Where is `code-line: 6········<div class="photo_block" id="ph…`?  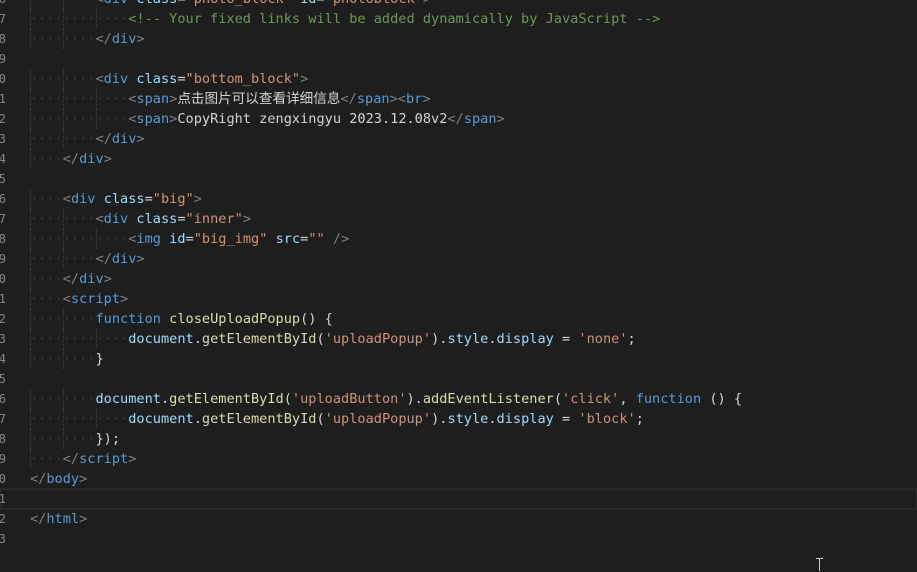
code-line: 6········<div class="photo_block" id="ph… is located at coordinates (458, 4).